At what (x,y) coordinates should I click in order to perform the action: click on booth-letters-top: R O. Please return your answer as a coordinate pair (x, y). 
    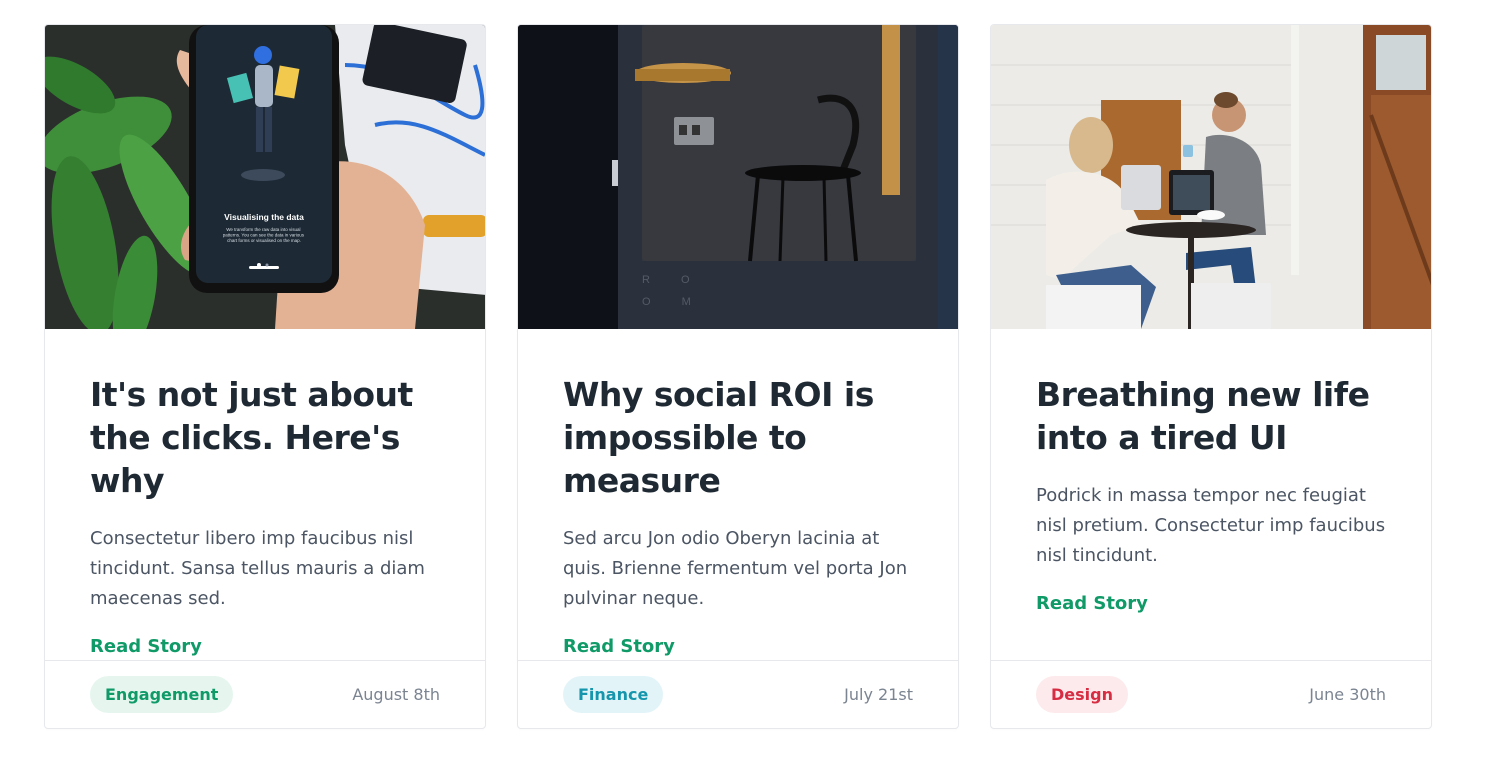
    Looking at the image, I should click on (673, 280).